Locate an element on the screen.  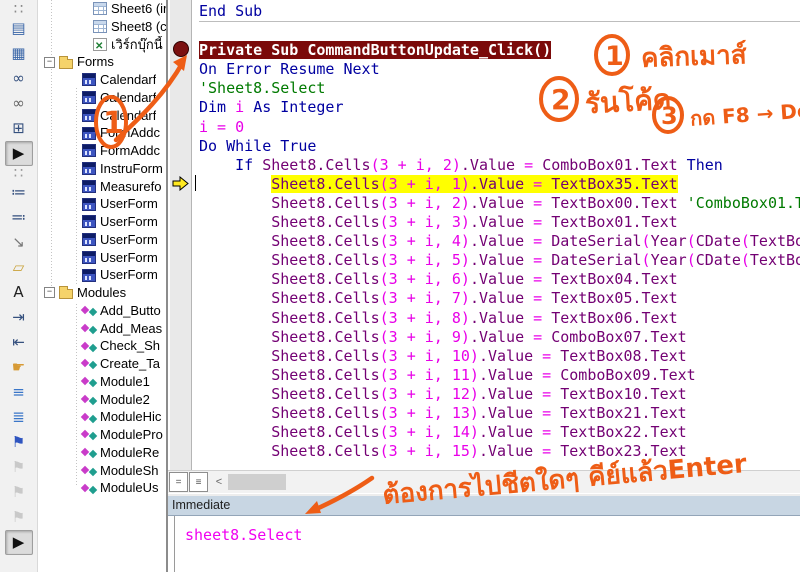
immediate-window-title: Immediate is located at coordinates (201, 505).